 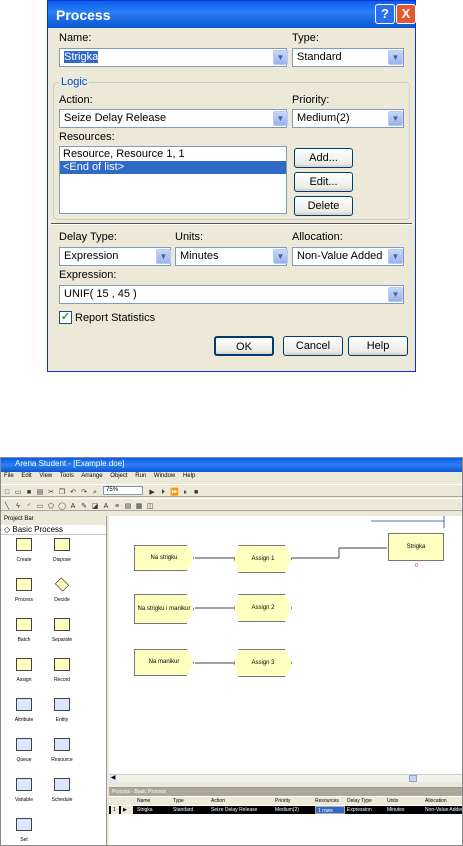 I want to click on scroll-thumb, so click(x=413, y=778).